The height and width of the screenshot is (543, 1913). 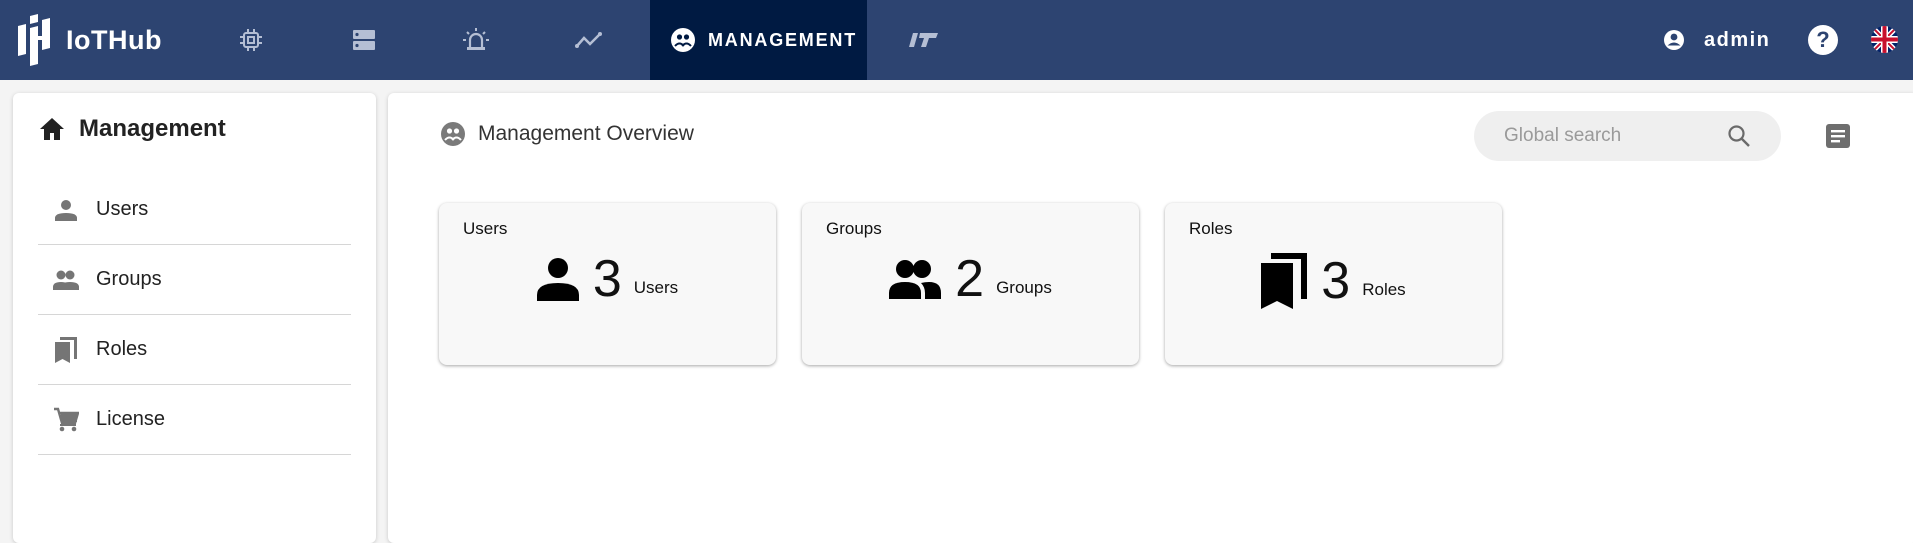 I want to click on card-title: Users, so click(x=485, y=228).